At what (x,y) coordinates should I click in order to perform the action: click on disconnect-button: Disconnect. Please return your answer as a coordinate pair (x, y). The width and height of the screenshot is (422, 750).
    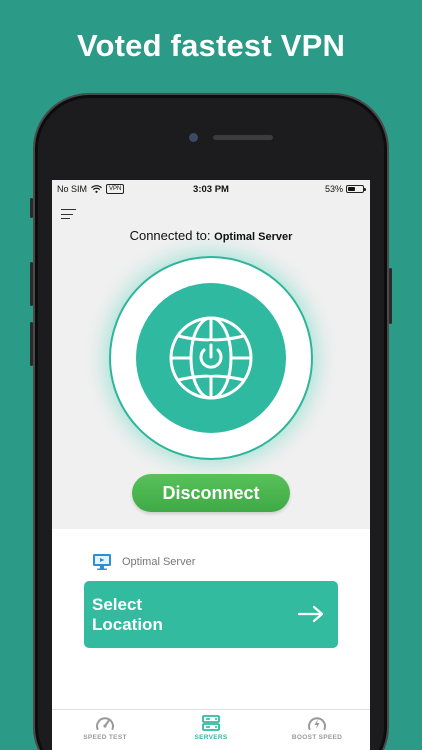
    Looking at the image, I should click on (211, 493).